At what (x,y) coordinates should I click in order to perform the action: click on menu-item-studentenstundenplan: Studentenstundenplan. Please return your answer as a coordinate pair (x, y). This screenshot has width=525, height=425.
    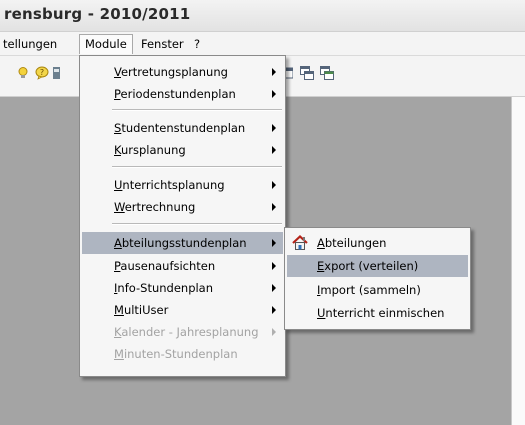
    Looking at the image, I should click on (182, 128).